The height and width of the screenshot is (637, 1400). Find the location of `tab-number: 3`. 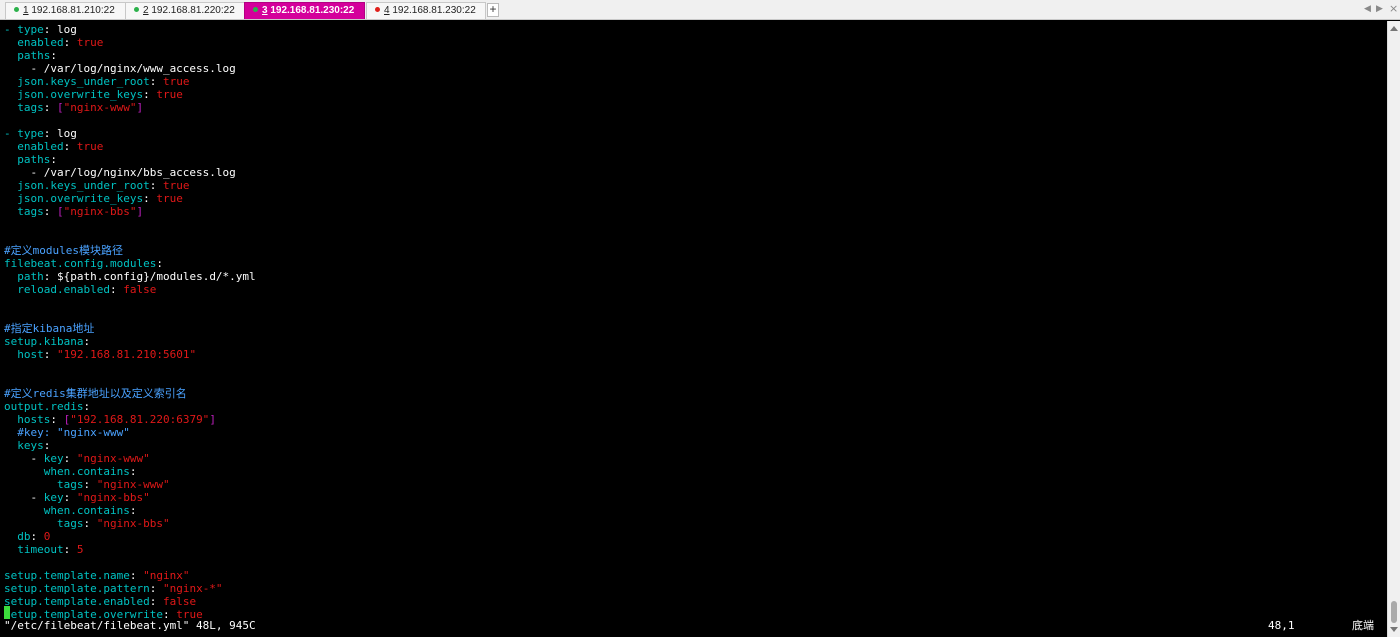

tab-number: 3 is located at coordinates (265, 10).